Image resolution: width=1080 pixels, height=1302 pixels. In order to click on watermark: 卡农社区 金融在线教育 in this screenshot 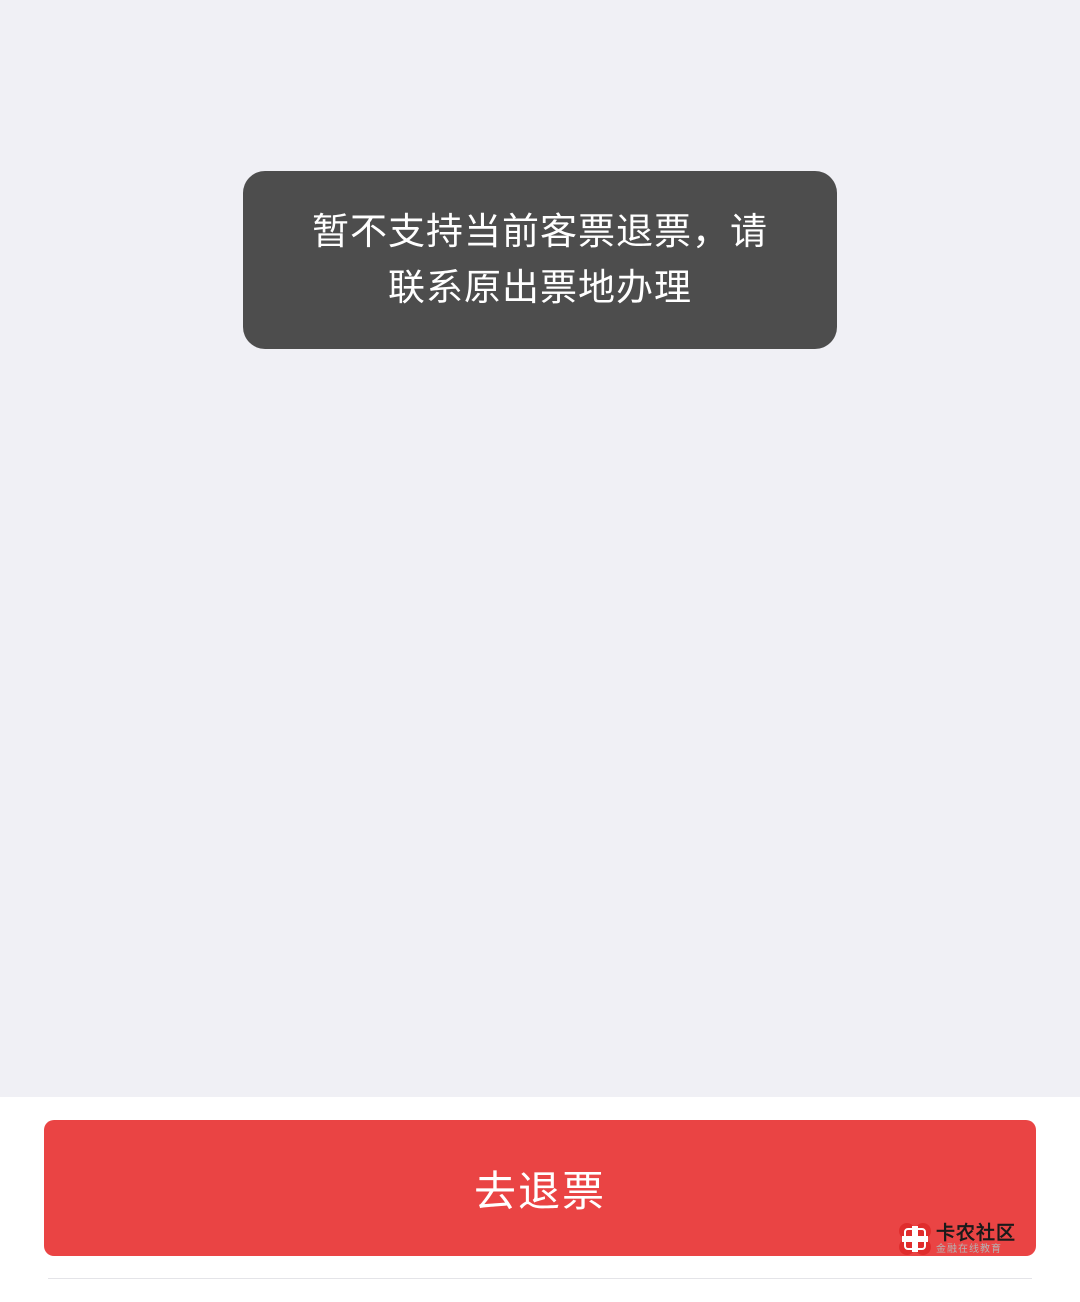, I will do `click(963, 1239)`.